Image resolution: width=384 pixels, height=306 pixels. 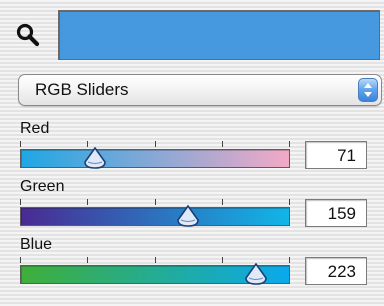 I want to click on magnifier-icon, so click(x=28, y=35).